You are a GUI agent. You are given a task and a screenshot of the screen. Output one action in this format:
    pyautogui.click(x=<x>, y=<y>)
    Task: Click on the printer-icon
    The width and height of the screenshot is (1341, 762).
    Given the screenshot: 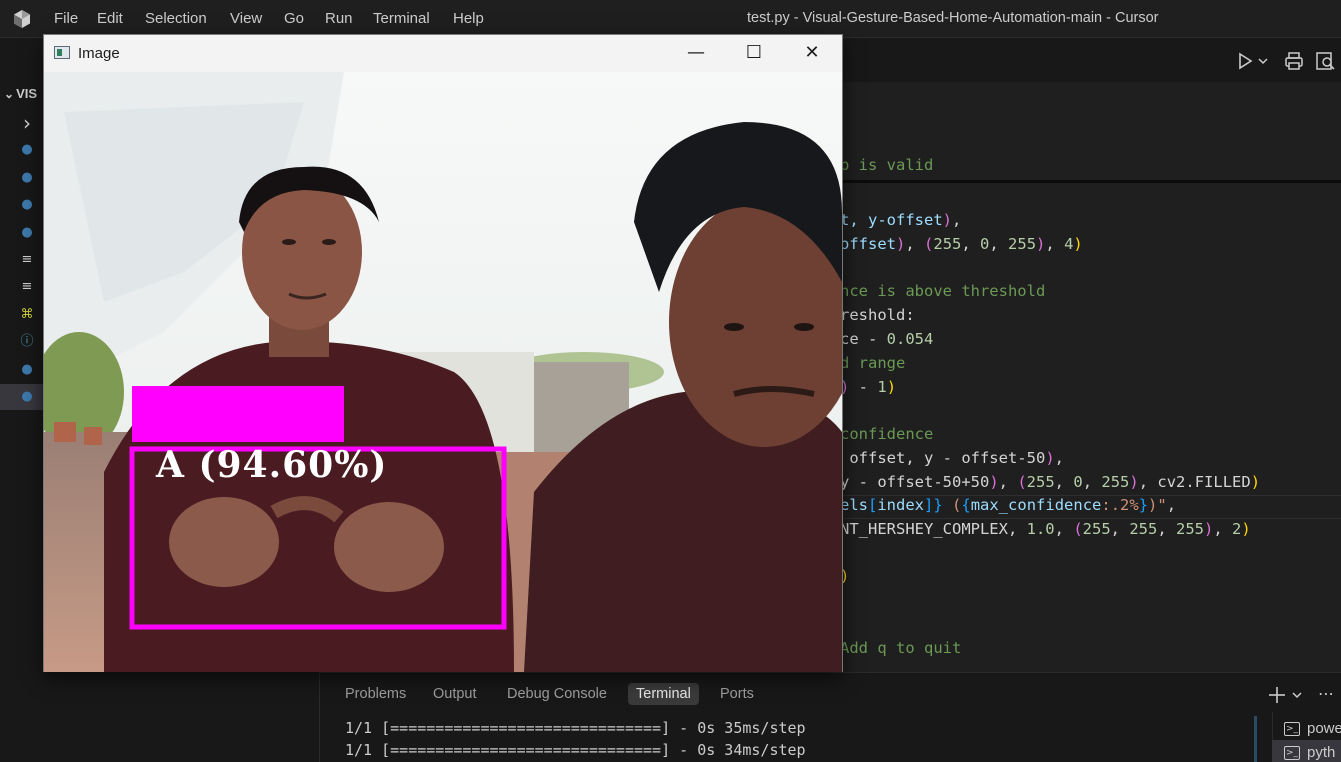 What is the action you would take?
    pyautogui.click(x=1294, y=61)
    